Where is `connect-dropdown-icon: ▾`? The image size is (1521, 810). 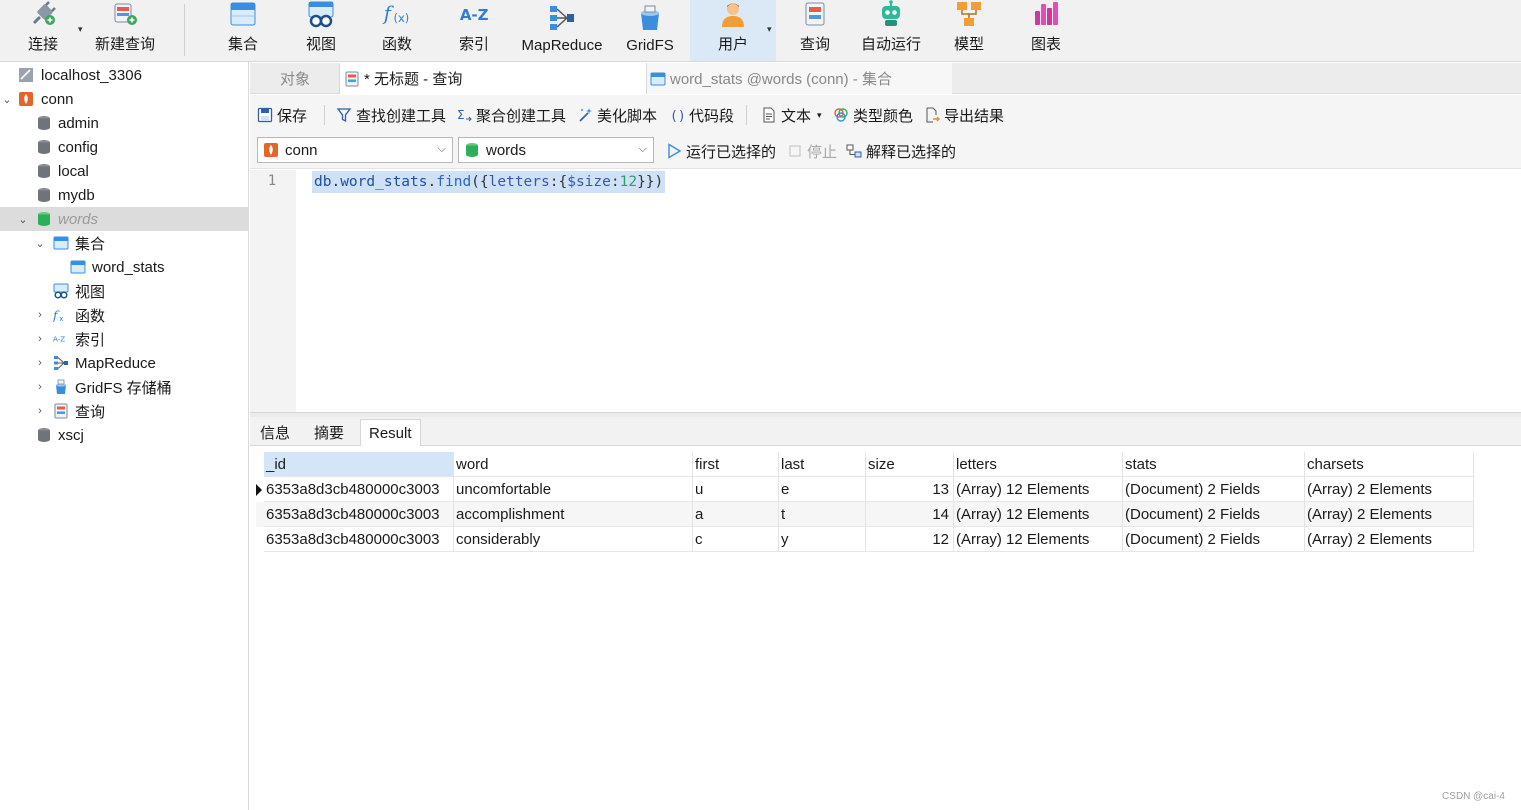 connect-dropdown-icon: ▾ is located at coordinates (80, 29).